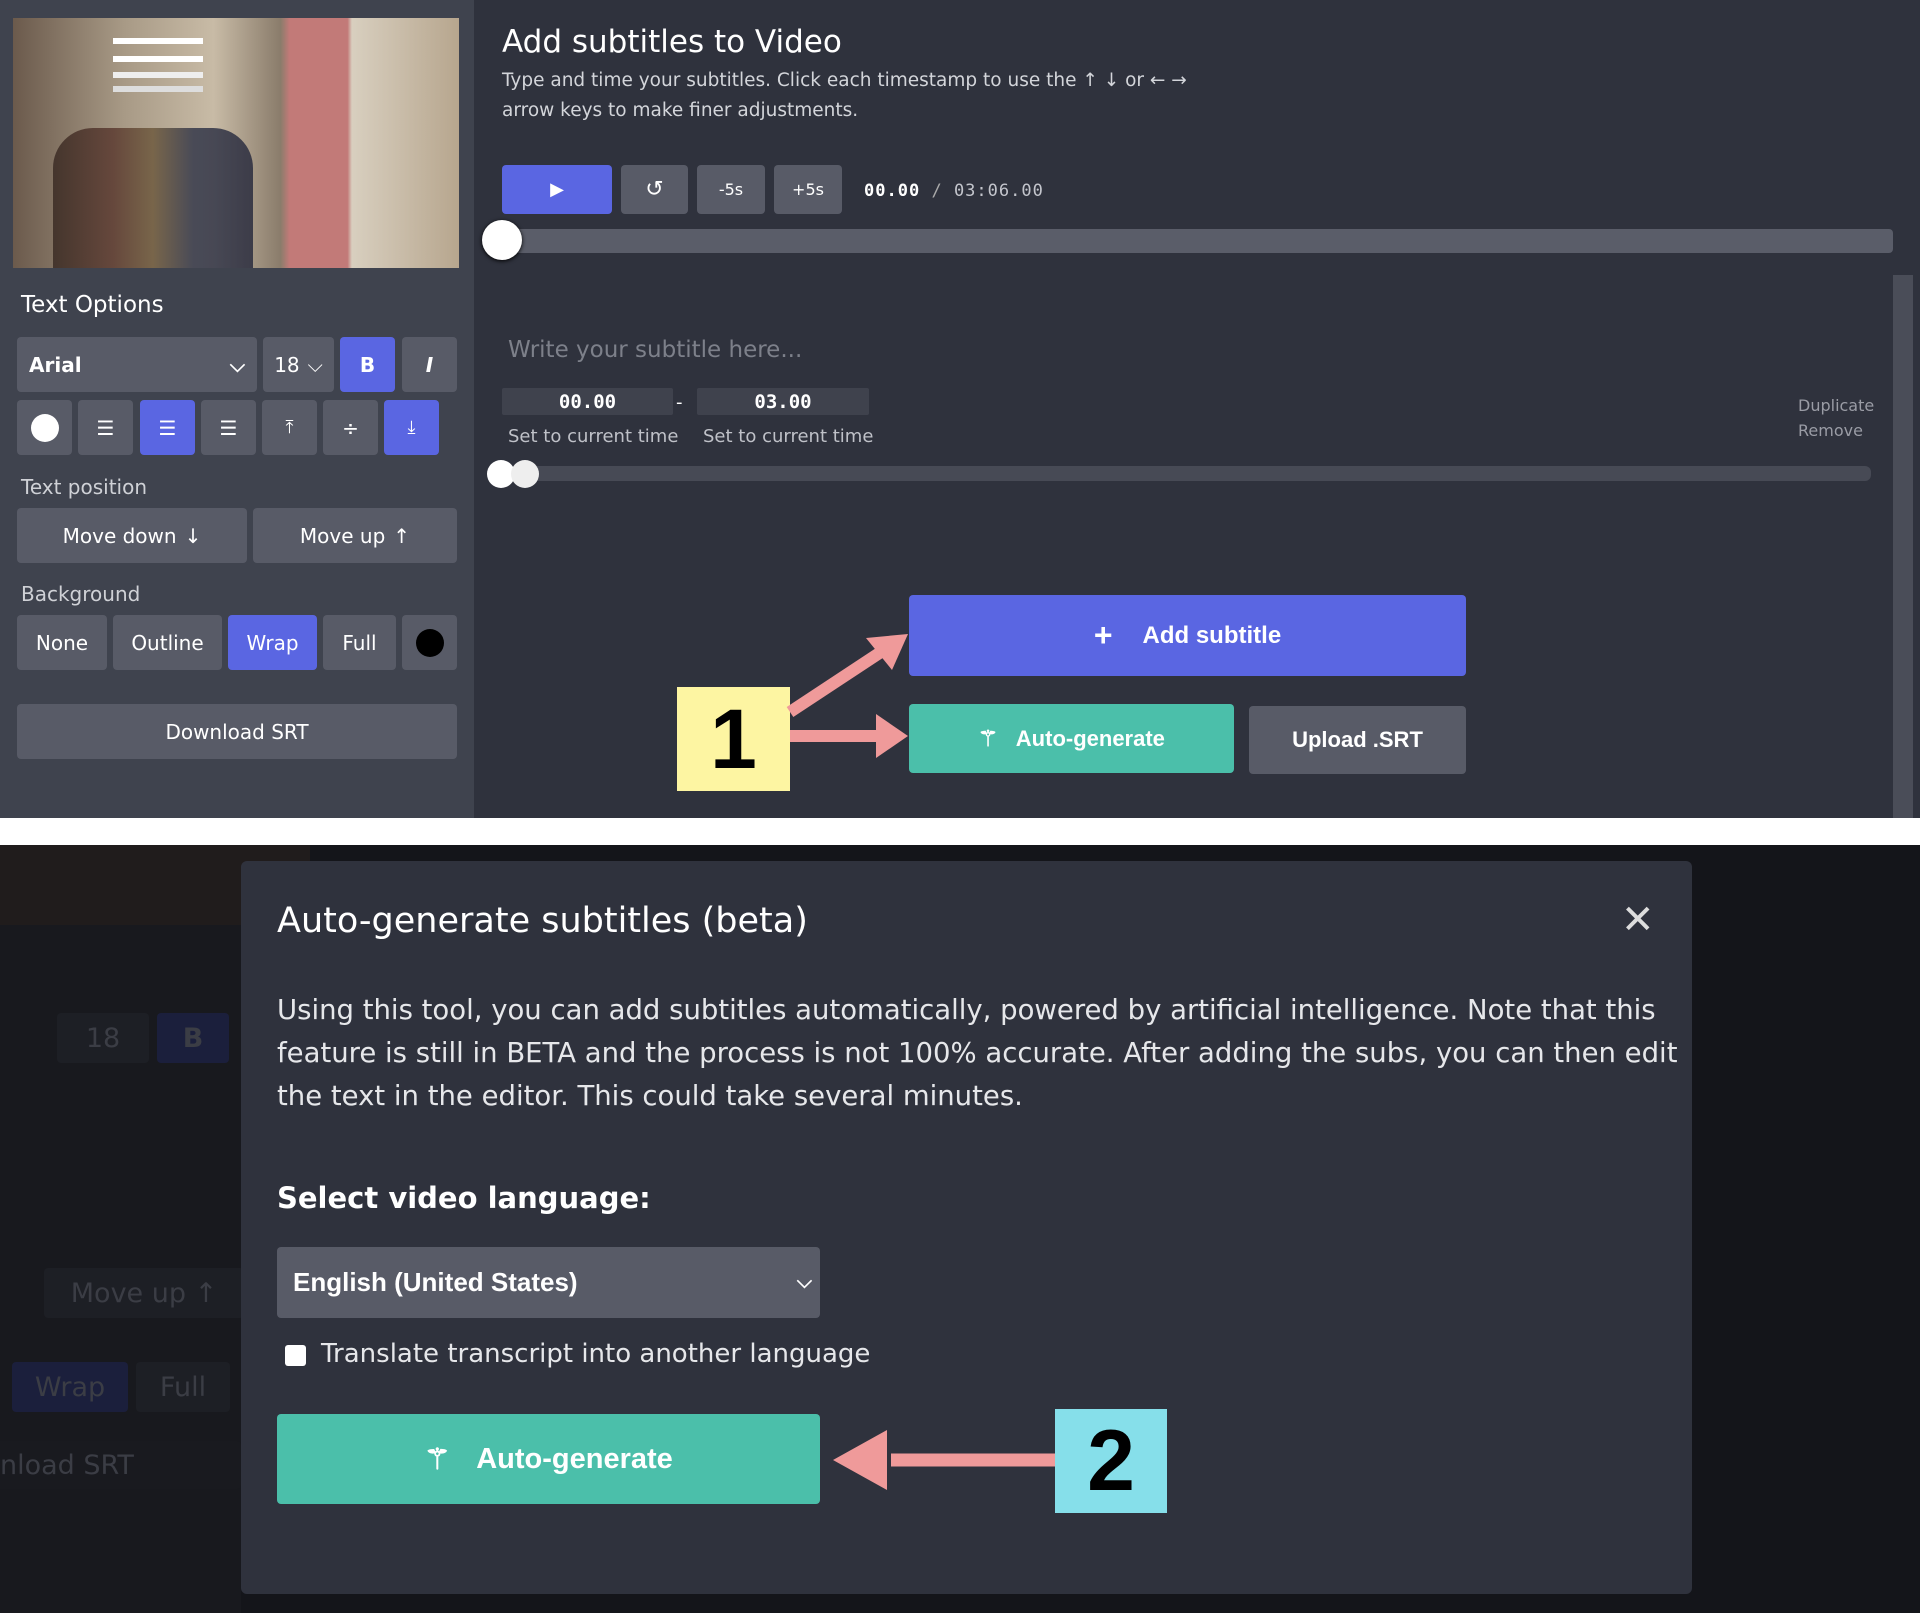  What do you see at coordinates (733, 739) in the screenshot?
I see `step-1-badge: 1` at bounding box center [733, 739].